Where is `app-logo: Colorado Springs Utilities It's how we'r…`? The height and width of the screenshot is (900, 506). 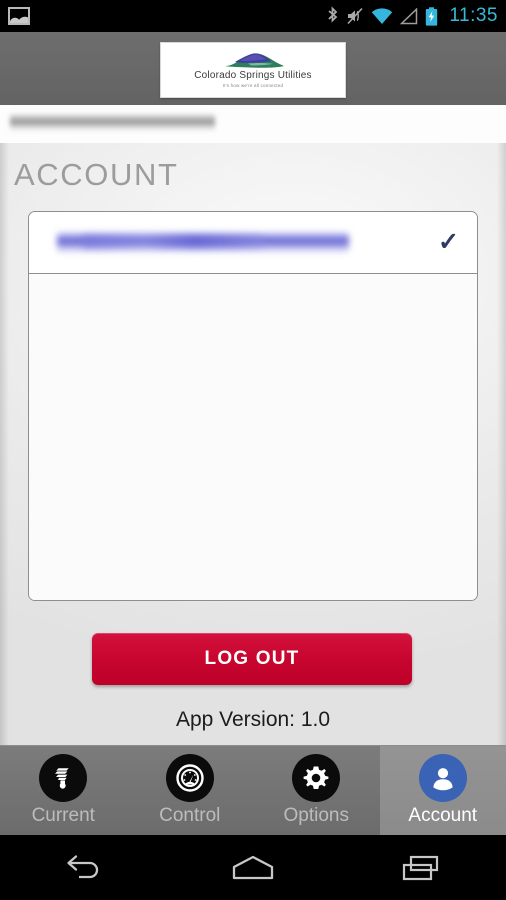 app-logo: Colorado Springs Utilities It's how we'r… is located at coordinates (253, 70).